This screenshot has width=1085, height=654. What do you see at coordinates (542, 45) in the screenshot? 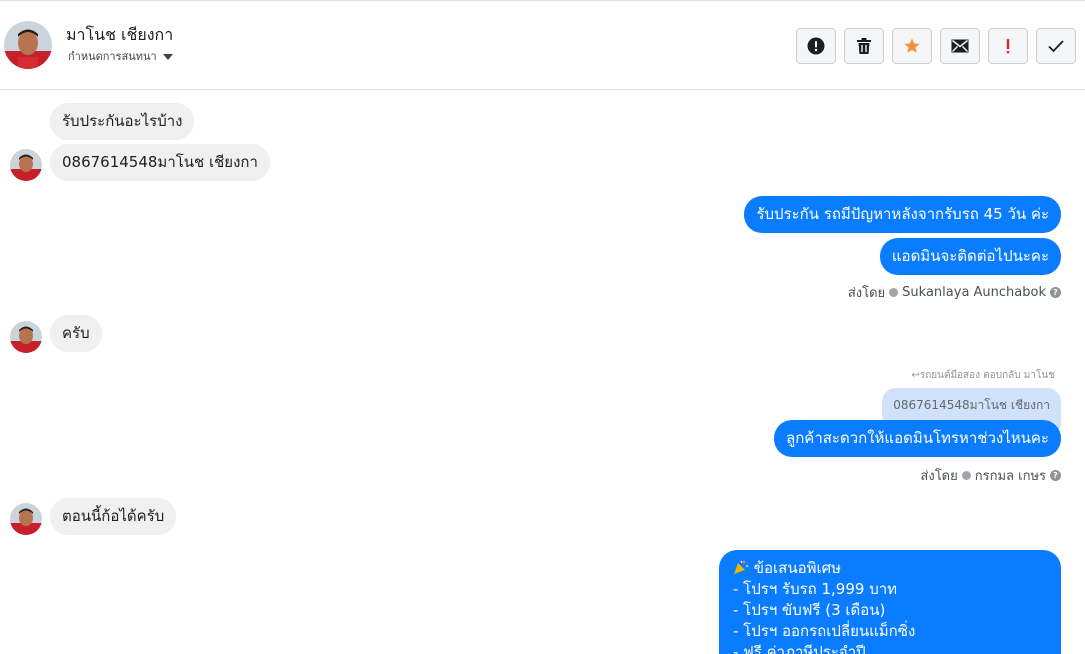
I see `conversation-header: มาโนช เชียงกา กำหนดการสนทนา` at bounding box center [542, 45].